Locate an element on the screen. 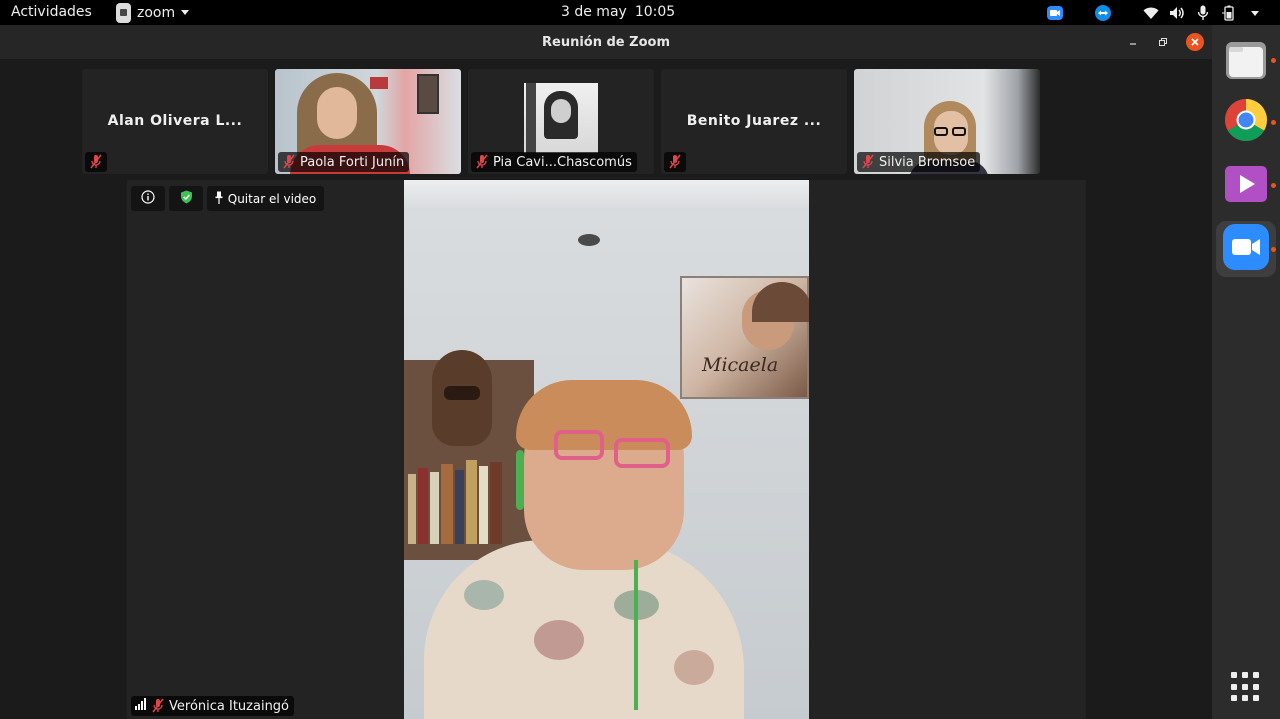  window-title: Reunión de Zoom is located at coordinates (606, 42).